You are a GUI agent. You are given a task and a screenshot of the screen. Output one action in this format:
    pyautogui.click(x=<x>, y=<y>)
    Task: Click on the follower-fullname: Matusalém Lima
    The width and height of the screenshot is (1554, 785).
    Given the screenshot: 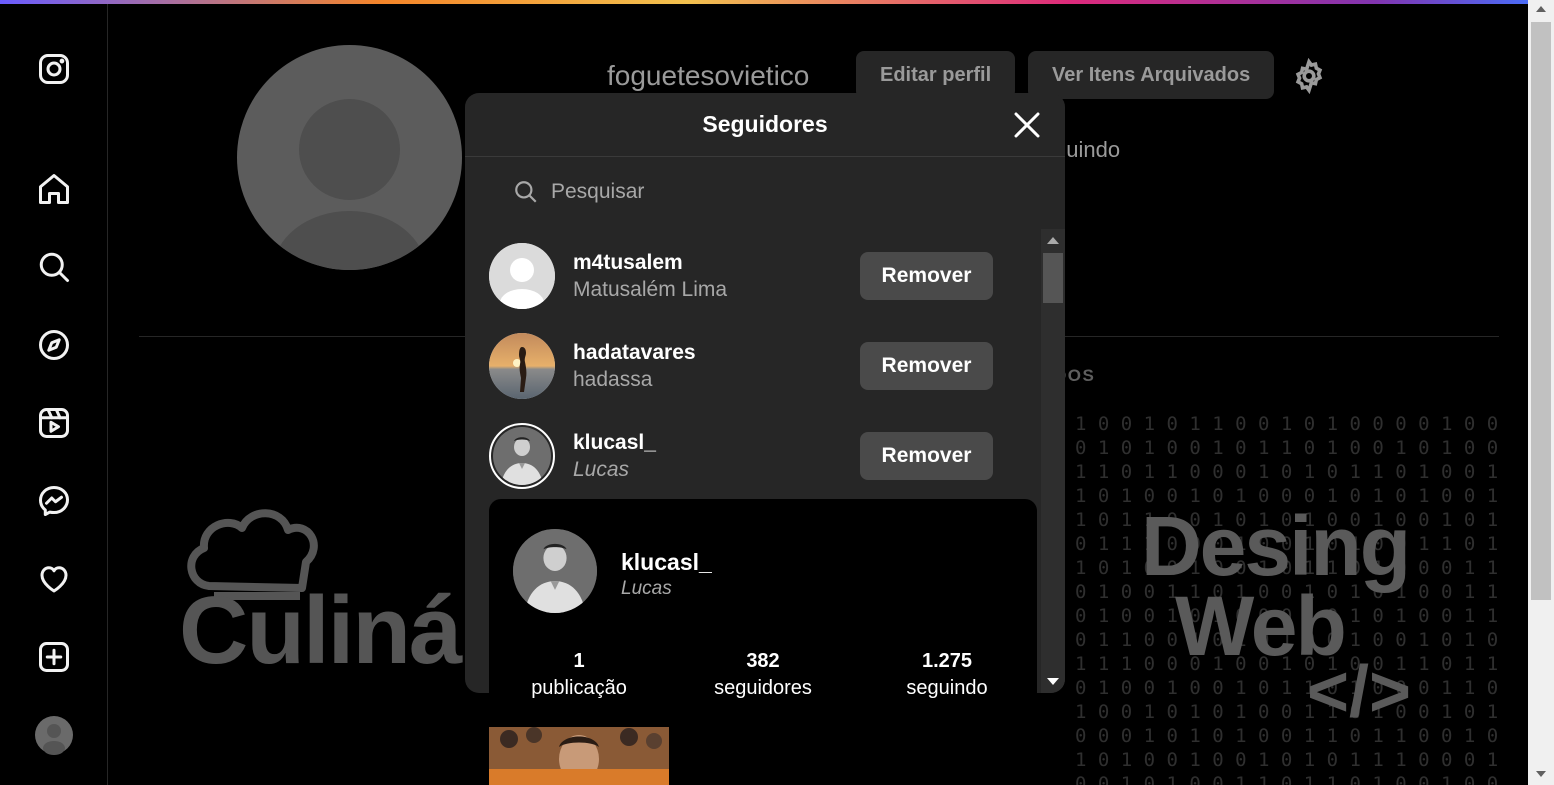 What is the action you would take?
    pyautogui.click(x=650, y=289)
    